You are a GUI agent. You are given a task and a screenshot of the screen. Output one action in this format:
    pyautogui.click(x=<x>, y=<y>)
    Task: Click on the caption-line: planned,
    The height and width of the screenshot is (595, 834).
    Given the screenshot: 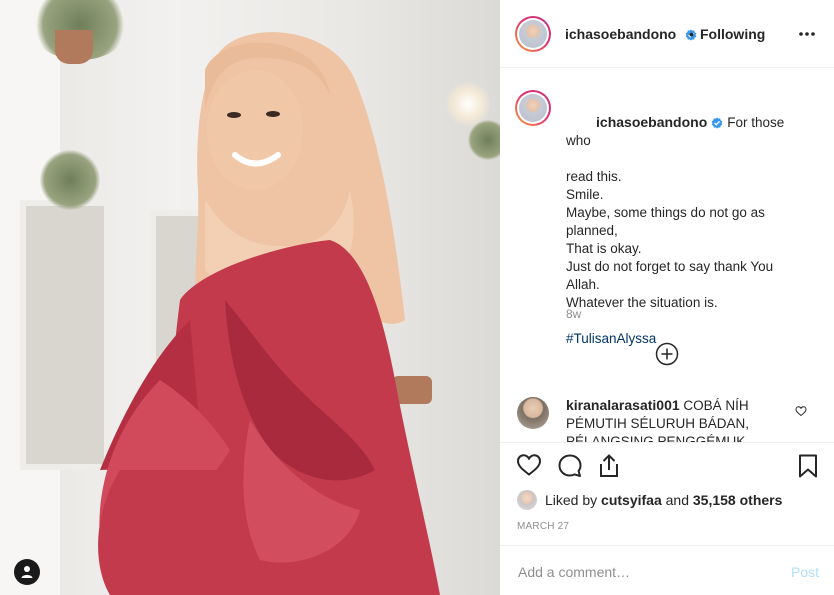 What is the action you would take?
    pyautogui.click(x=592, y=230)
    